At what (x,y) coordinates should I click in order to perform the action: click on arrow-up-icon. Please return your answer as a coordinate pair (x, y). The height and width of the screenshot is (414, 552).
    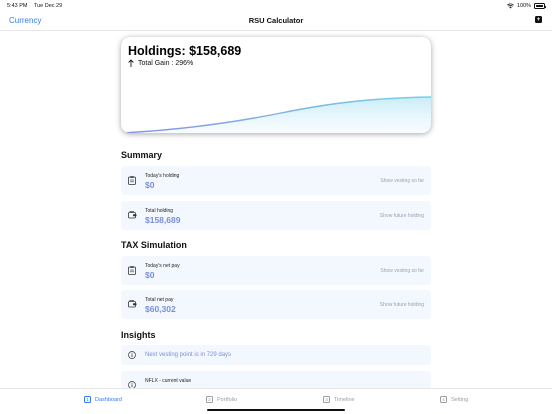
    Looking at the image, I should click on (131, 63).